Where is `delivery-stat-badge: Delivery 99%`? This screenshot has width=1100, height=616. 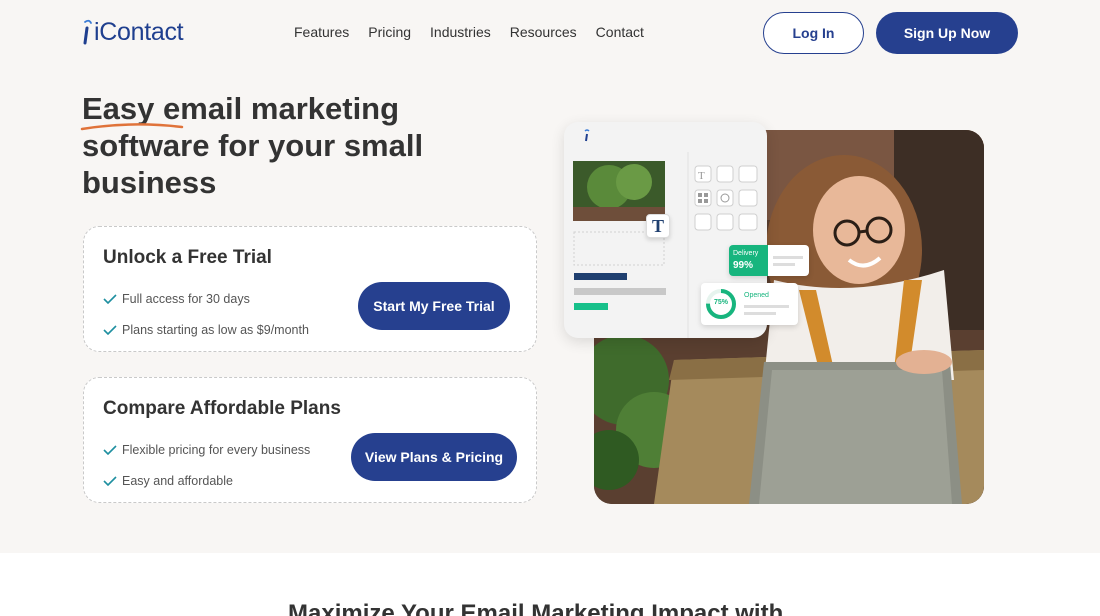 delivery-stat-badge: Delivery 99% is located at coordinates (769, 260).